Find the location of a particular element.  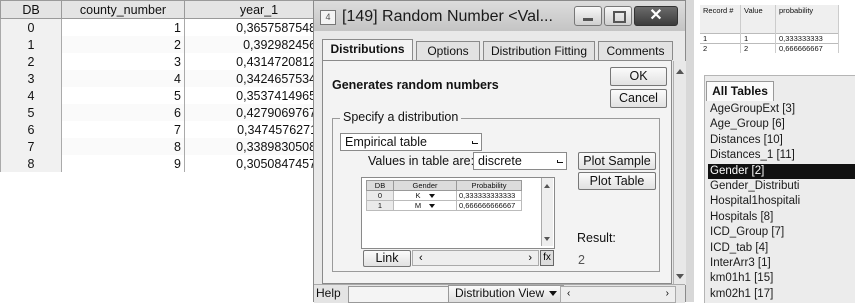

cell-db: 4 is located at coordinates (31, 95).